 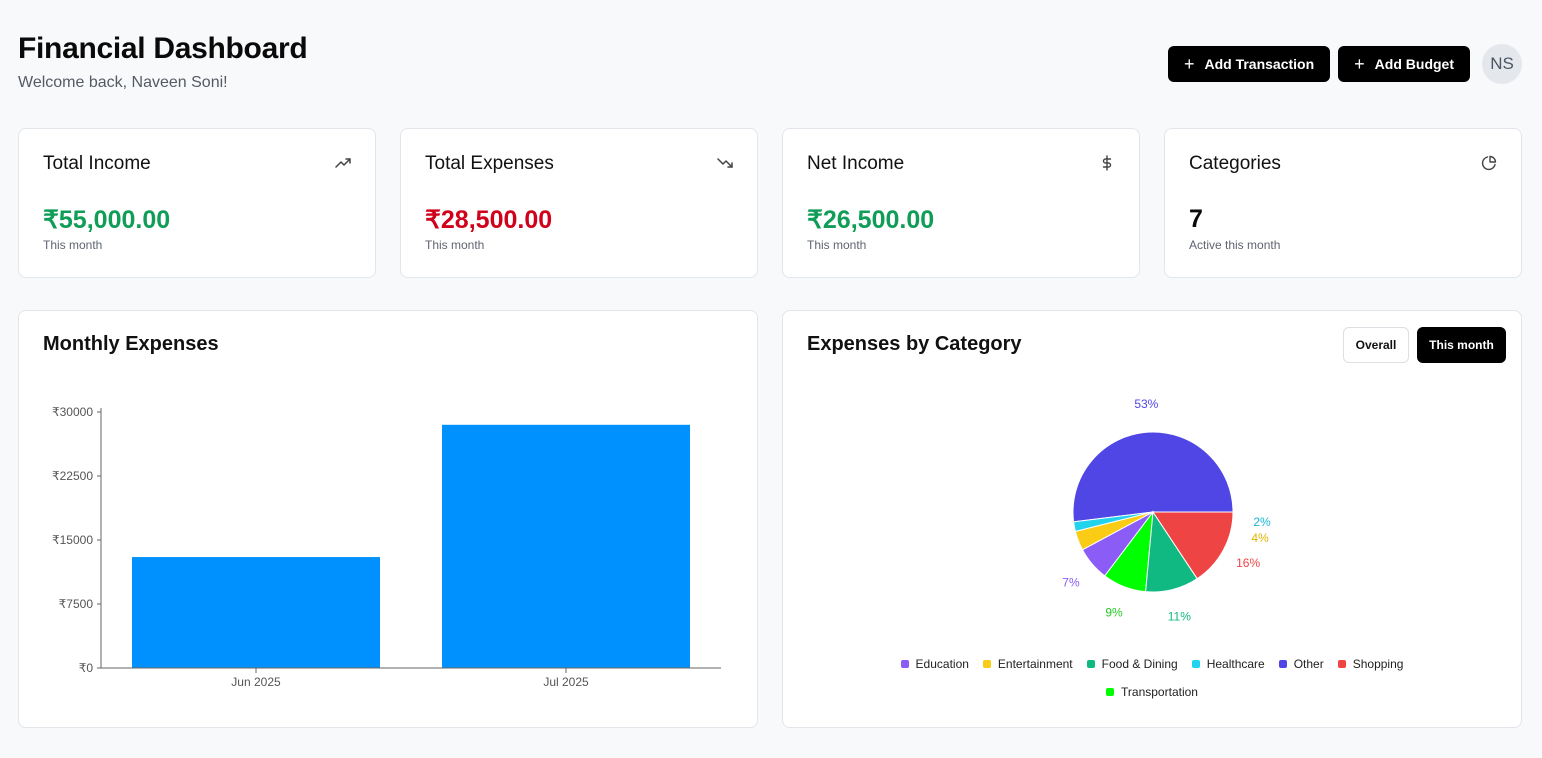 I want to click on legend-item-entertainment: Entertainment, so click(x=1027, y=664).